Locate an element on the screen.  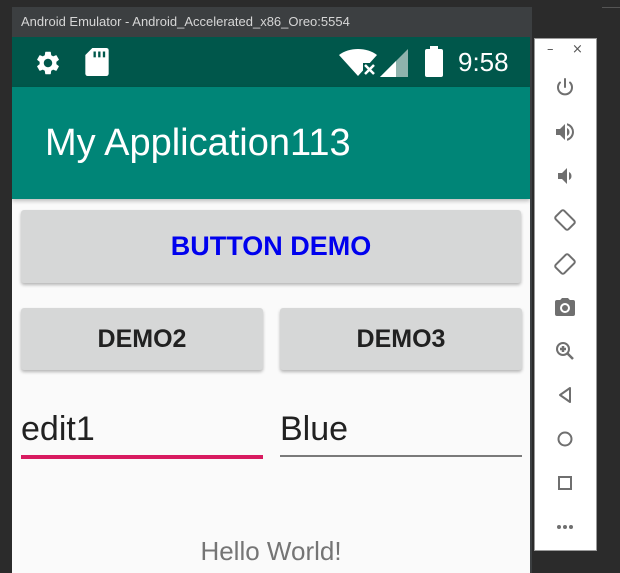
settings-icon is located at coordinates (48, 63).